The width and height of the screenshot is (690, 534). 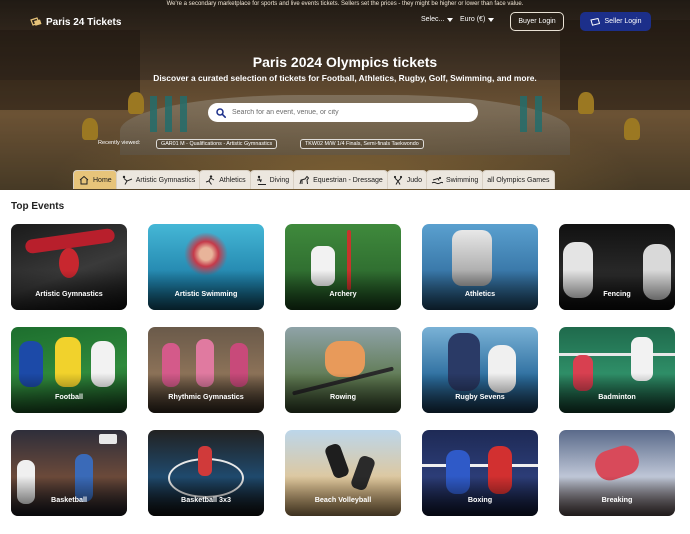 I want to click on site-logo: Paris 24 Tickets, so click(x=75, y=22).